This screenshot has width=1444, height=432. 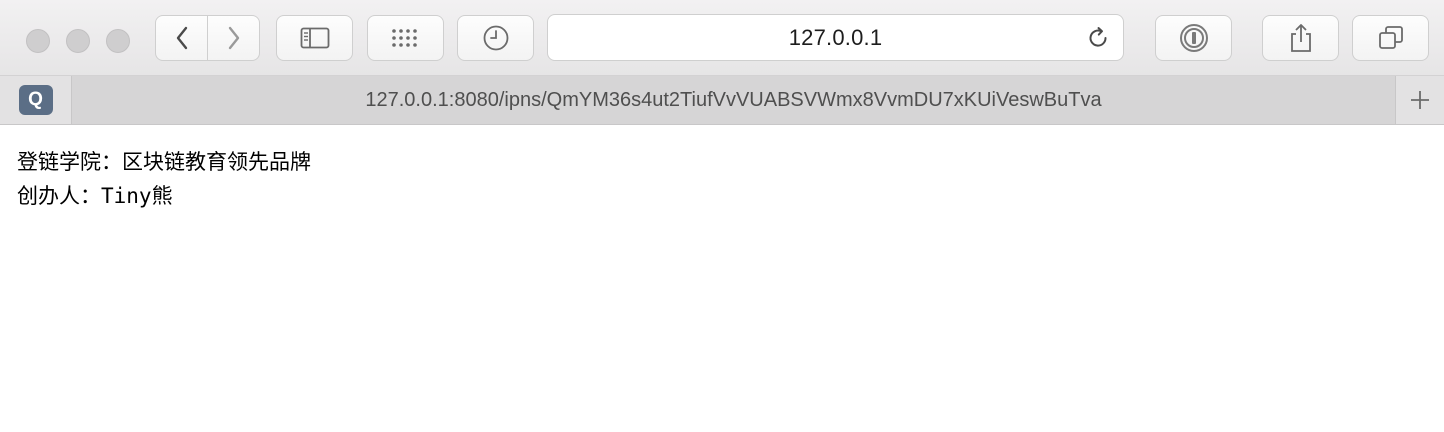 I want to click on history-button, so click(x=495, y=38).